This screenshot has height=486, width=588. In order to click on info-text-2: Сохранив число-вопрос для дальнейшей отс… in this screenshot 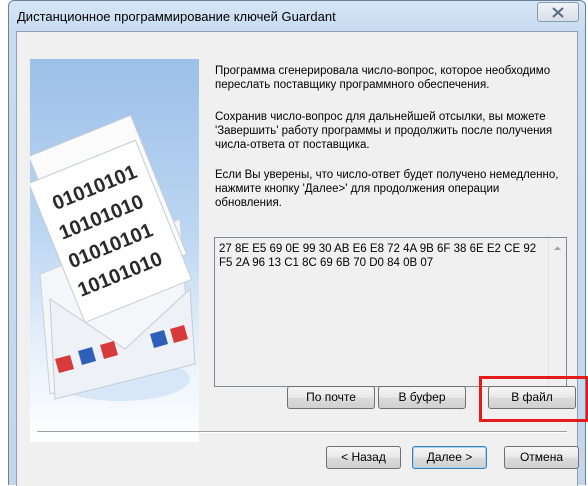, I will do `click(384, 131)`.